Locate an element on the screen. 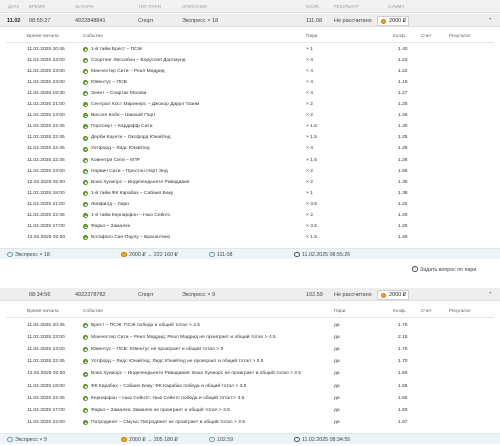 Image resolution: width=500 pixels, height=446 pixels. row-bet: × 3.5 is located at coordinates (312, 227).